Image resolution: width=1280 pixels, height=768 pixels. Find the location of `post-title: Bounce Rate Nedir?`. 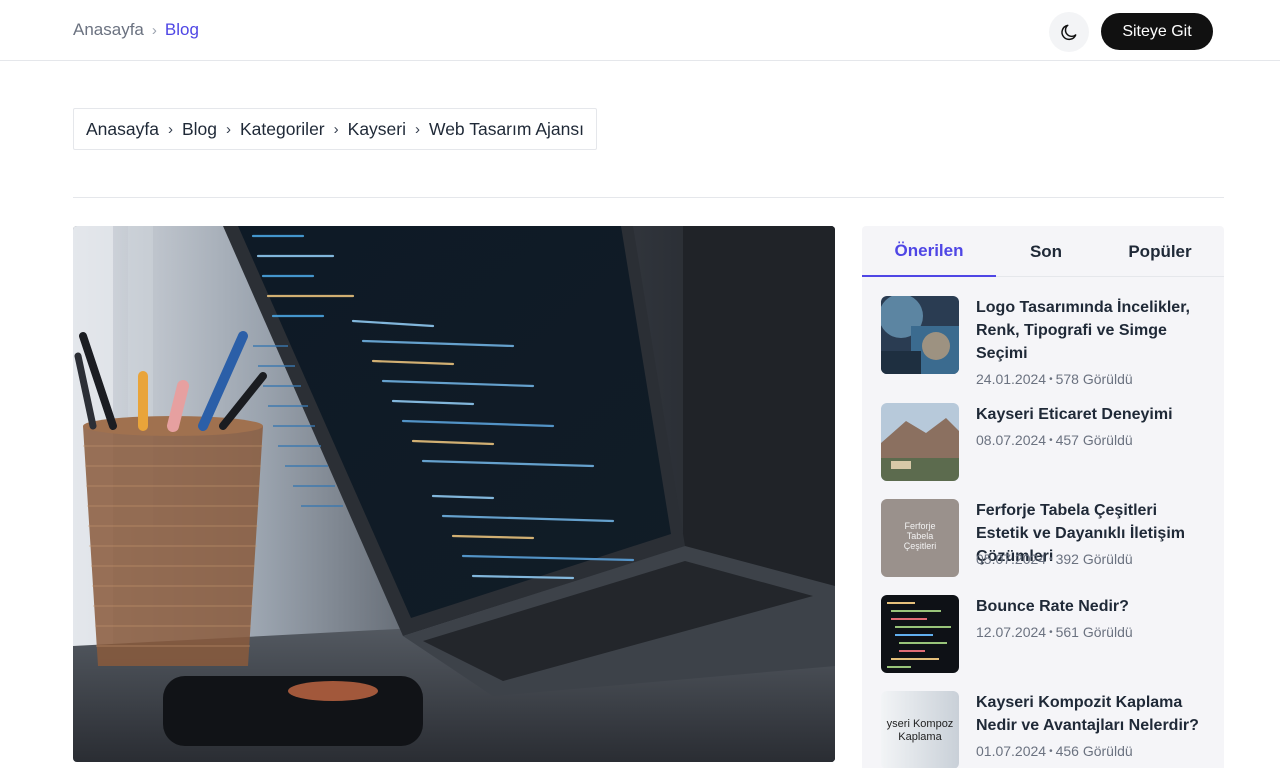

post-title: Bounce Rate Nedir? is located at coordinates (1093, 606).